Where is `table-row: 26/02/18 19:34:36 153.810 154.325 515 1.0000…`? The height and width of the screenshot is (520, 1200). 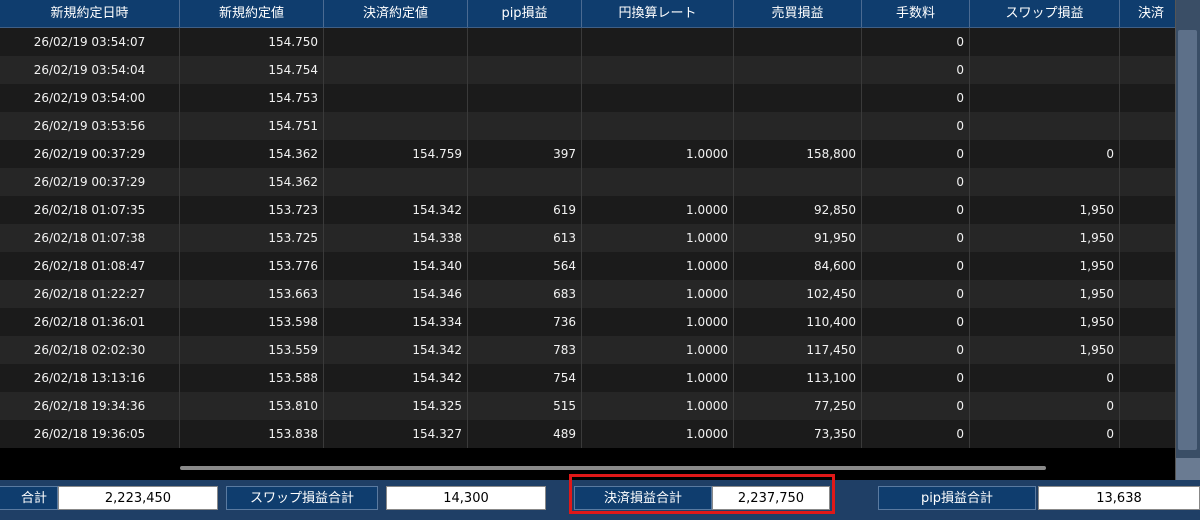 table-row: 26/02/18 19:34:36 153.810 154.325 515 1.0000… is located at coordinates (587, 406).